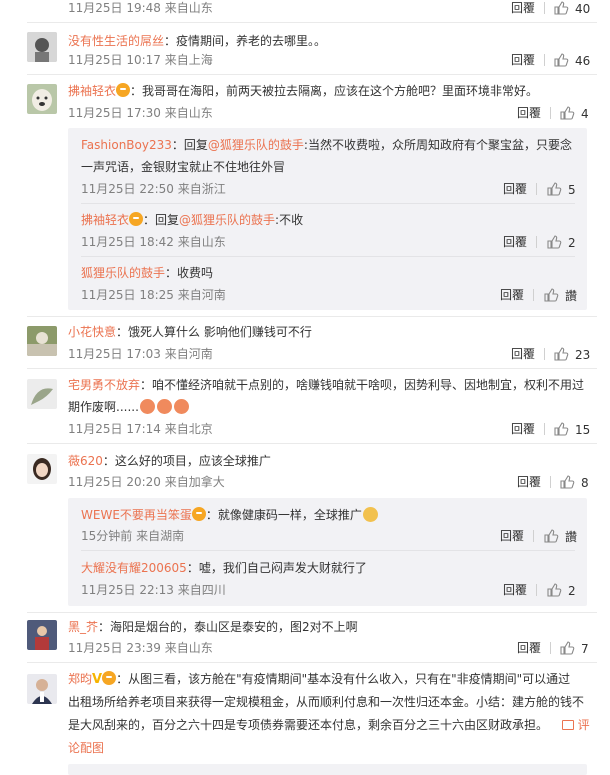 The width and height of the screenshot is (610, 775). I want to click on comment-meta: 11月25日 17:03 来自河南, so click(140, 354).